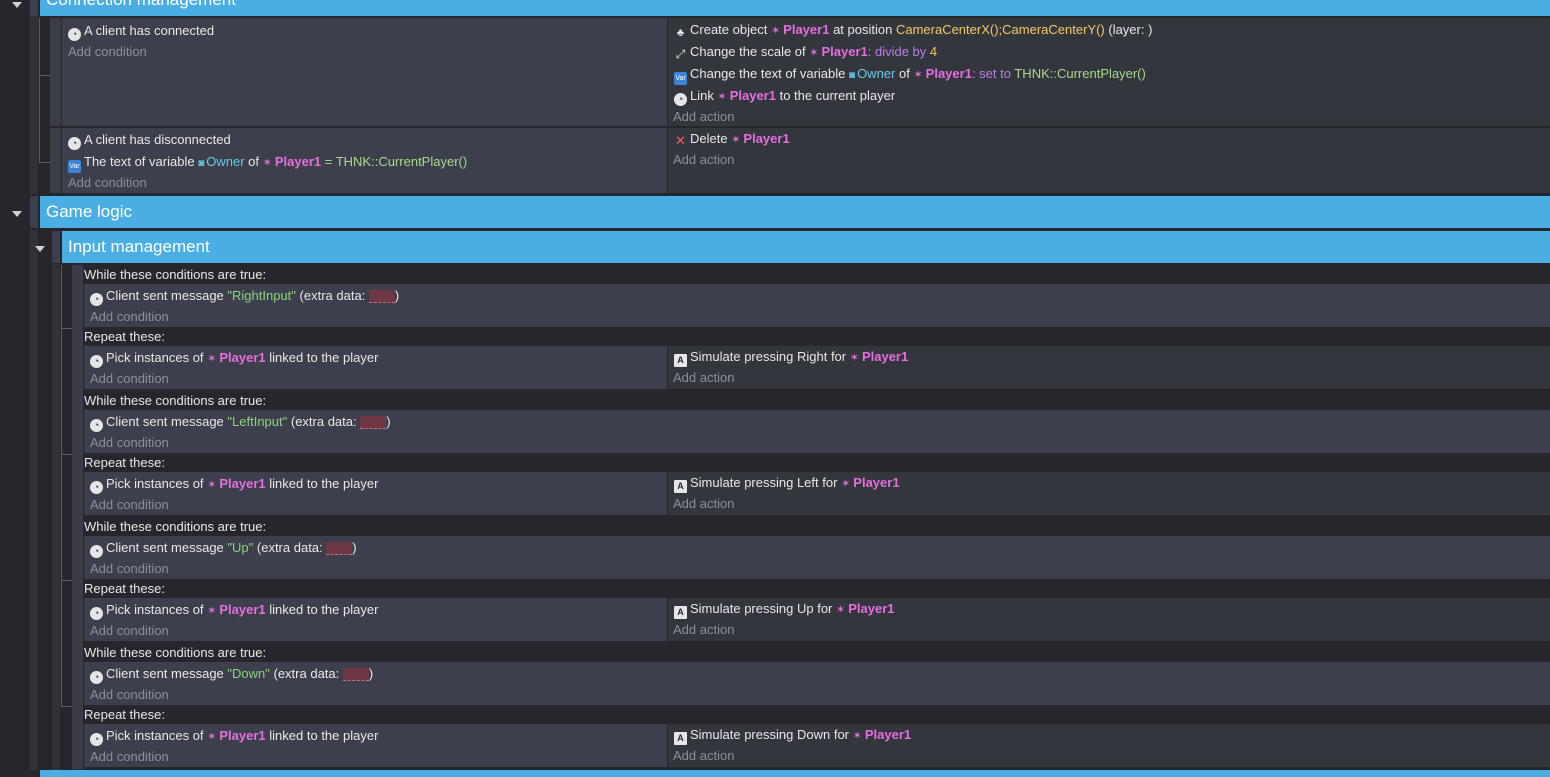 The width and height of the screenshot is (1550, 777). Describe the element at coordinates (732, 139) in the screenshot. I see `action-row-delete: ✕ Delete ✶ Player1` at that location.